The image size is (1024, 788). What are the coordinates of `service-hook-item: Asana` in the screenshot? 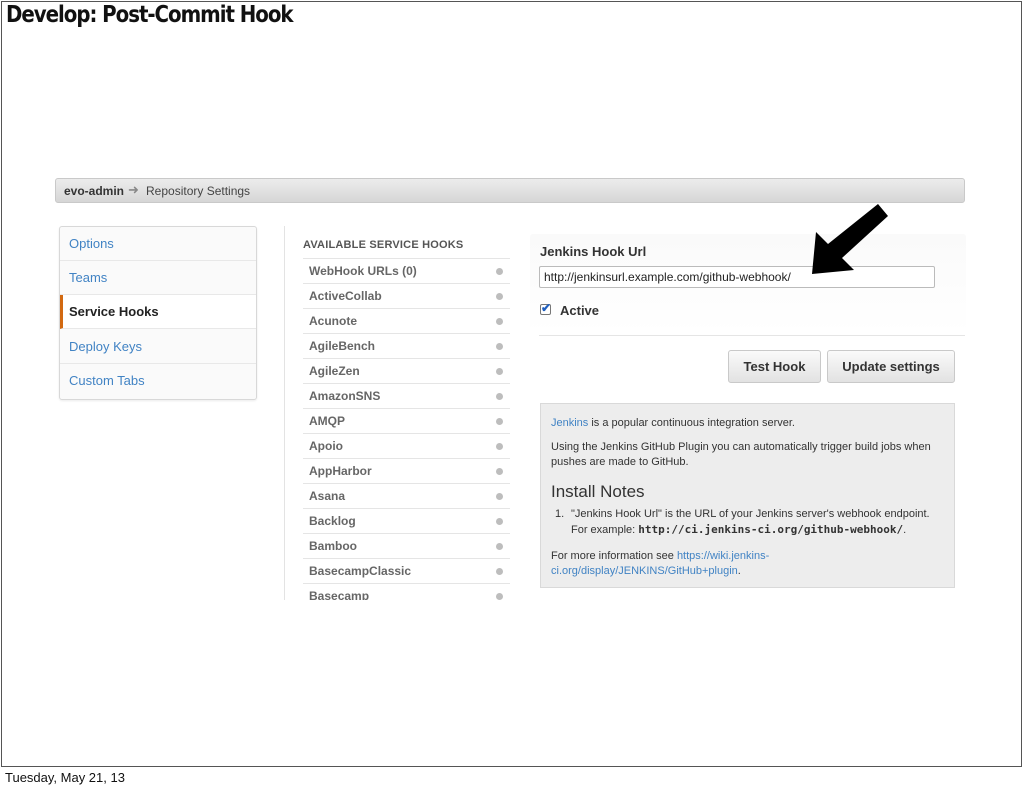 It's located at (406, 495).